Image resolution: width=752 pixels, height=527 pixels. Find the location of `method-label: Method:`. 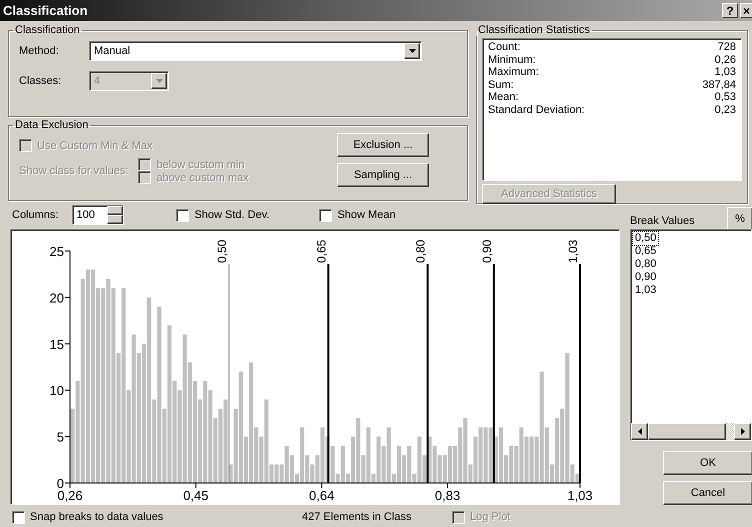

method-label: Method: is located at coordinates (39, 51).